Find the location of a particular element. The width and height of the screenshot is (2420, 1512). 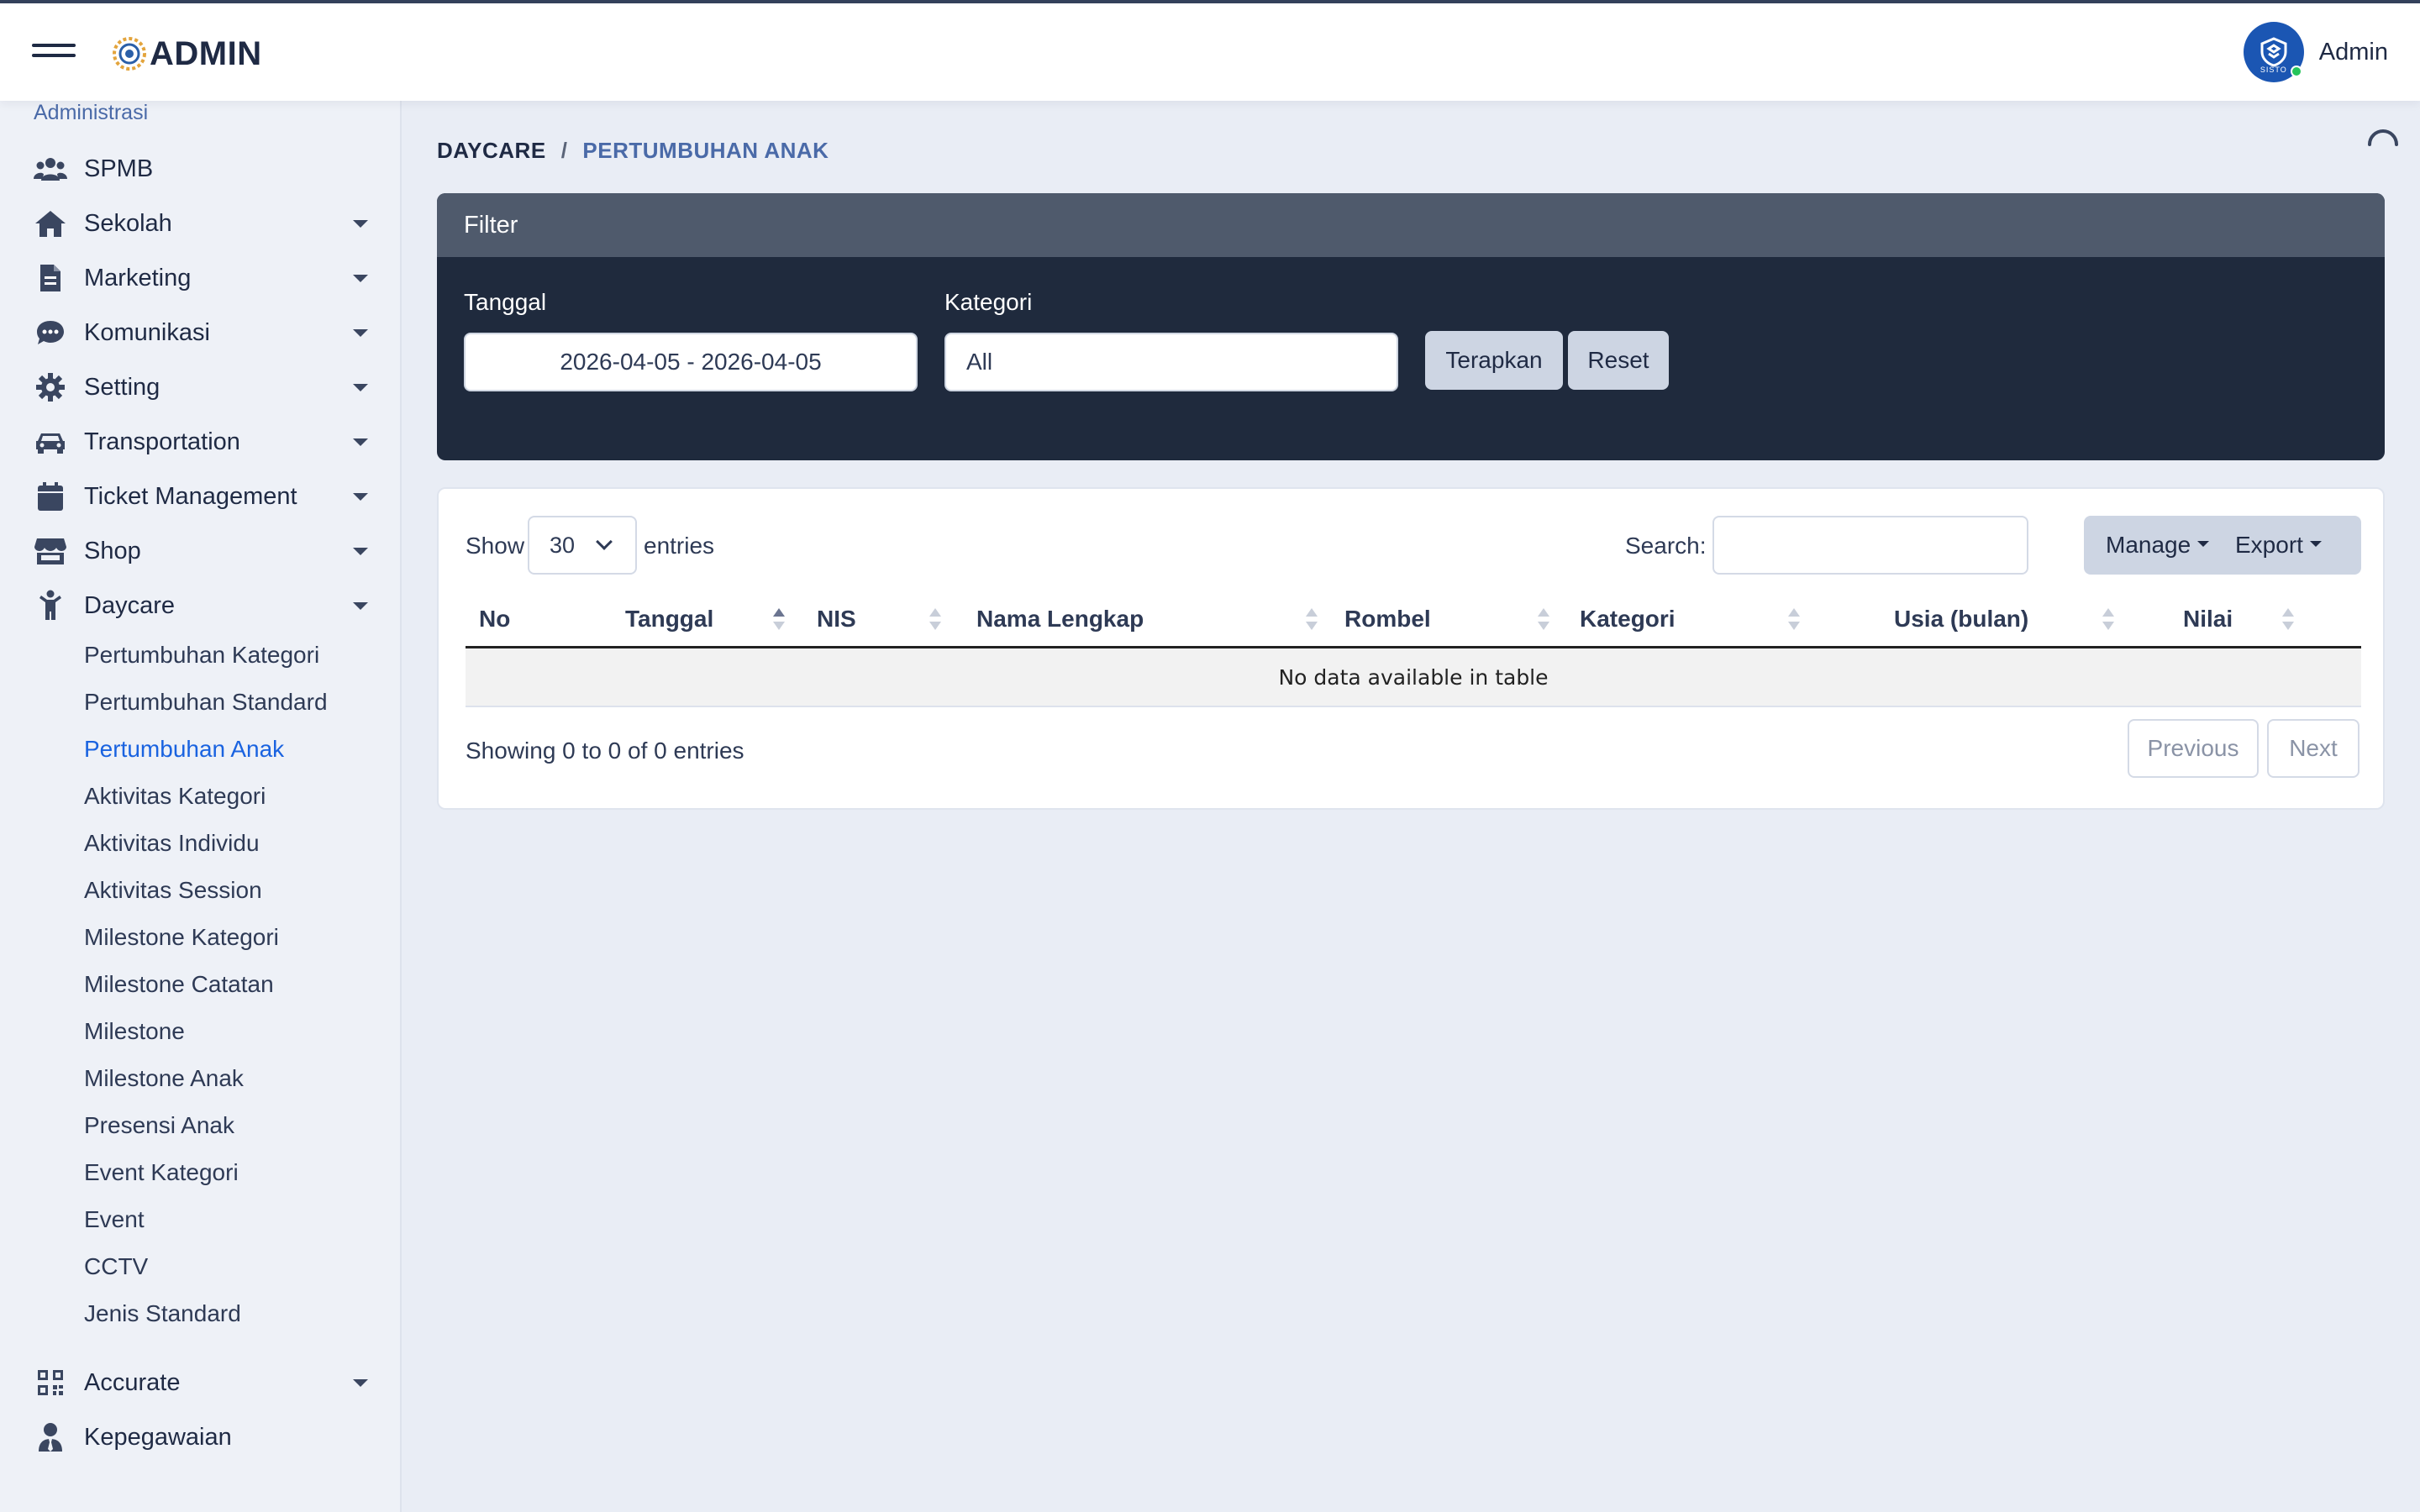

sidebar-item-sekolah: Sekolah is located at coordinates (201, 223).